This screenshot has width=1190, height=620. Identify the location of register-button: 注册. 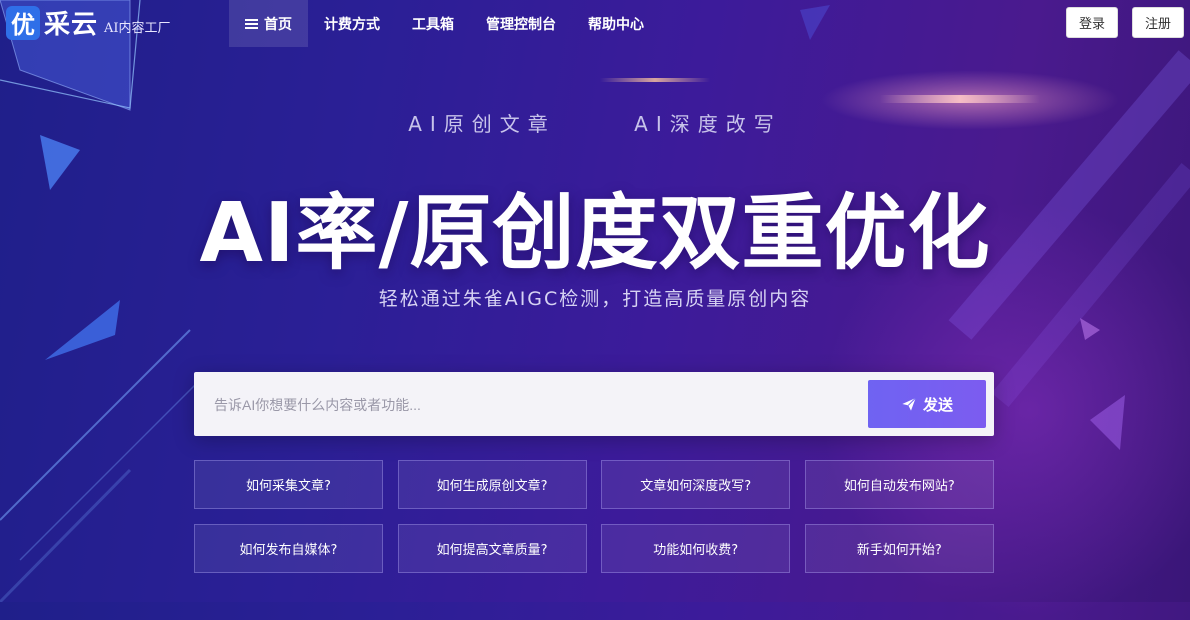
(1158, 22).